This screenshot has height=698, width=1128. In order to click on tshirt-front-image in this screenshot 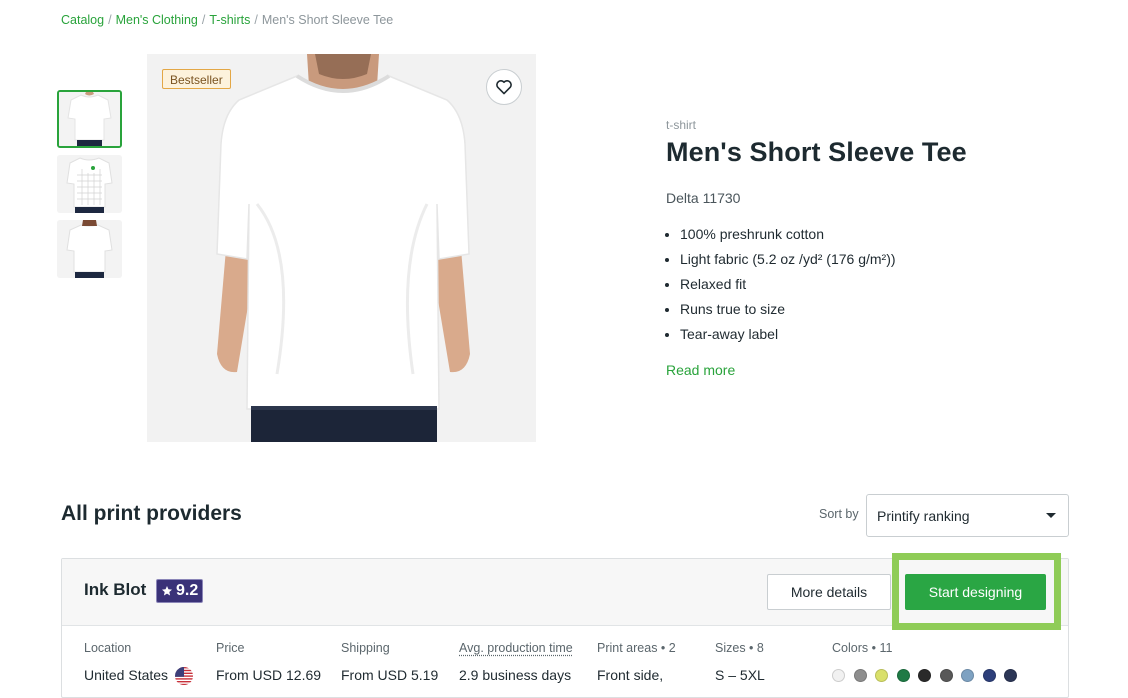, I will do `click(89, 119)`.